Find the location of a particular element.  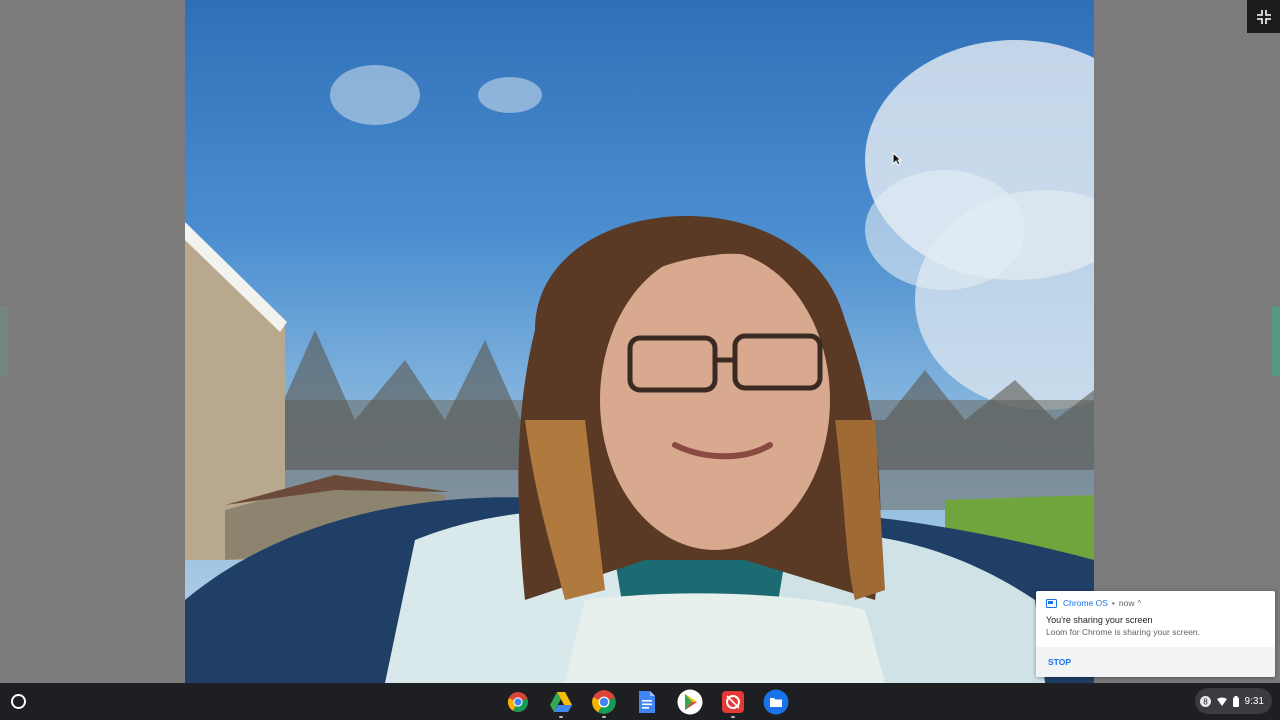

files-icon is located at coordinates (775, 702).